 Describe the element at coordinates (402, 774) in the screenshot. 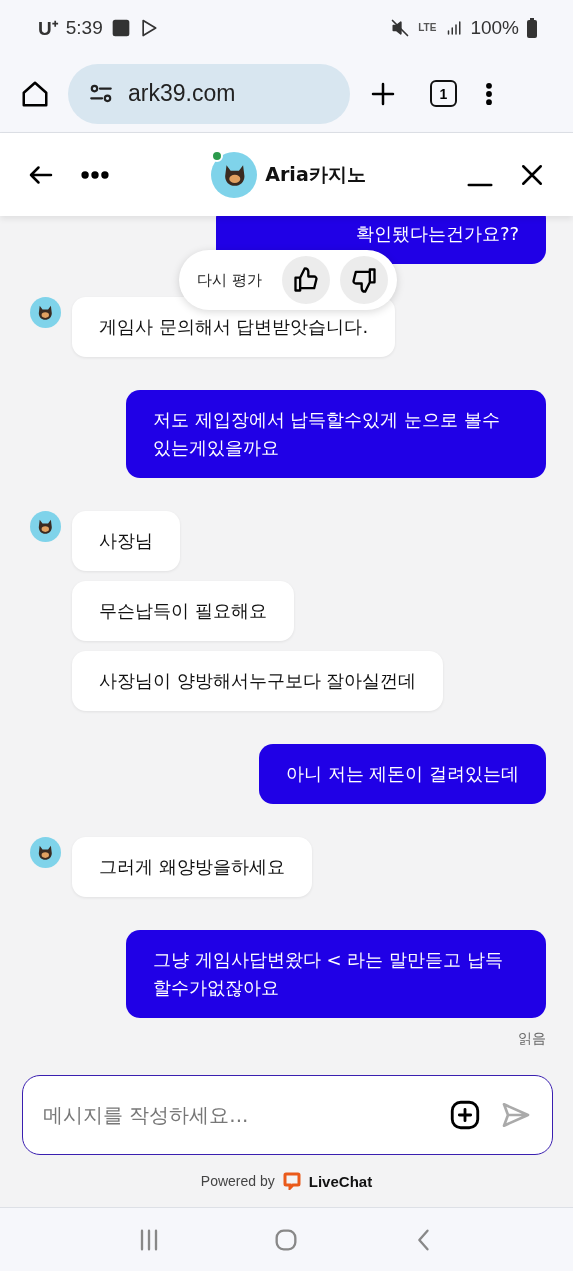

I see `user-message: 아니 저는 제돈이 걸려있는데` at that location.